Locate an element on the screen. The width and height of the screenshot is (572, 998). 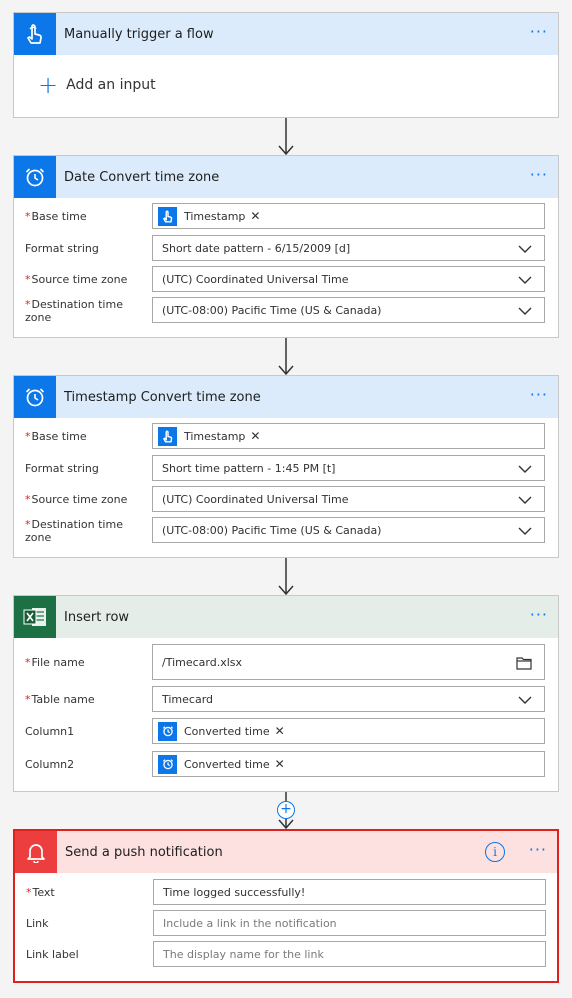
plus-icon: + is located at coordinates (48, 85).